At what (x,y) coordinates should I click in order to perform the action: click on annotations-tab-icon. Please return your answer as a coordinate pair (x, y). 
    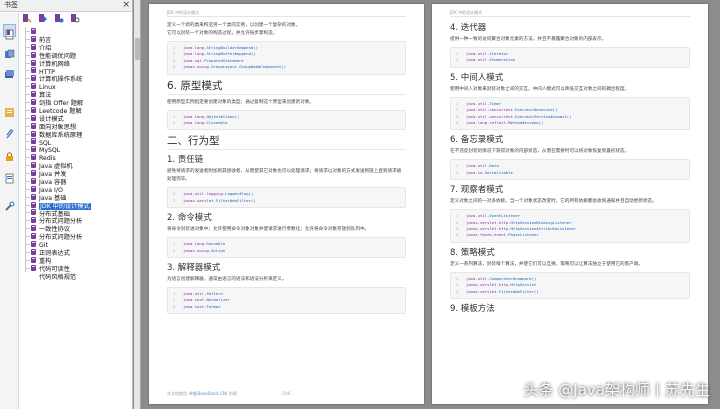
    Looking at the image, I should click on (9, 110).